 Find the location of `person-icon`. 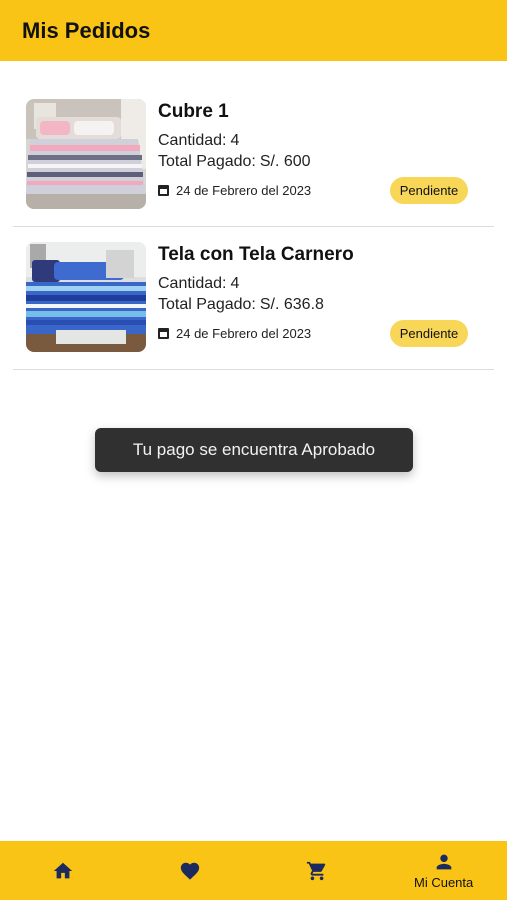

person-icon is located at coordinates (443, 862).